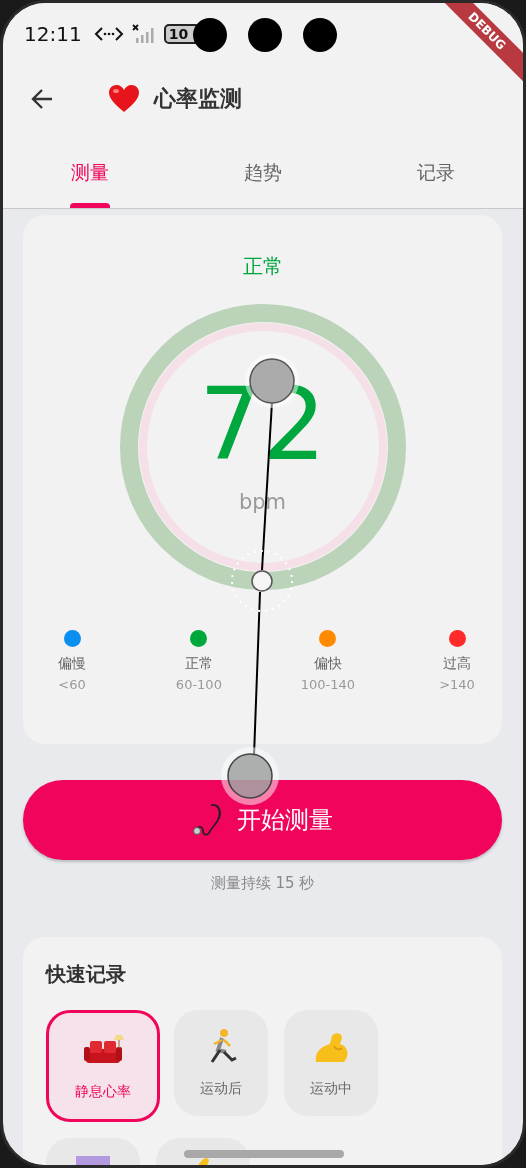  I want to click on legend-range: 100-140, so click(328, 684).